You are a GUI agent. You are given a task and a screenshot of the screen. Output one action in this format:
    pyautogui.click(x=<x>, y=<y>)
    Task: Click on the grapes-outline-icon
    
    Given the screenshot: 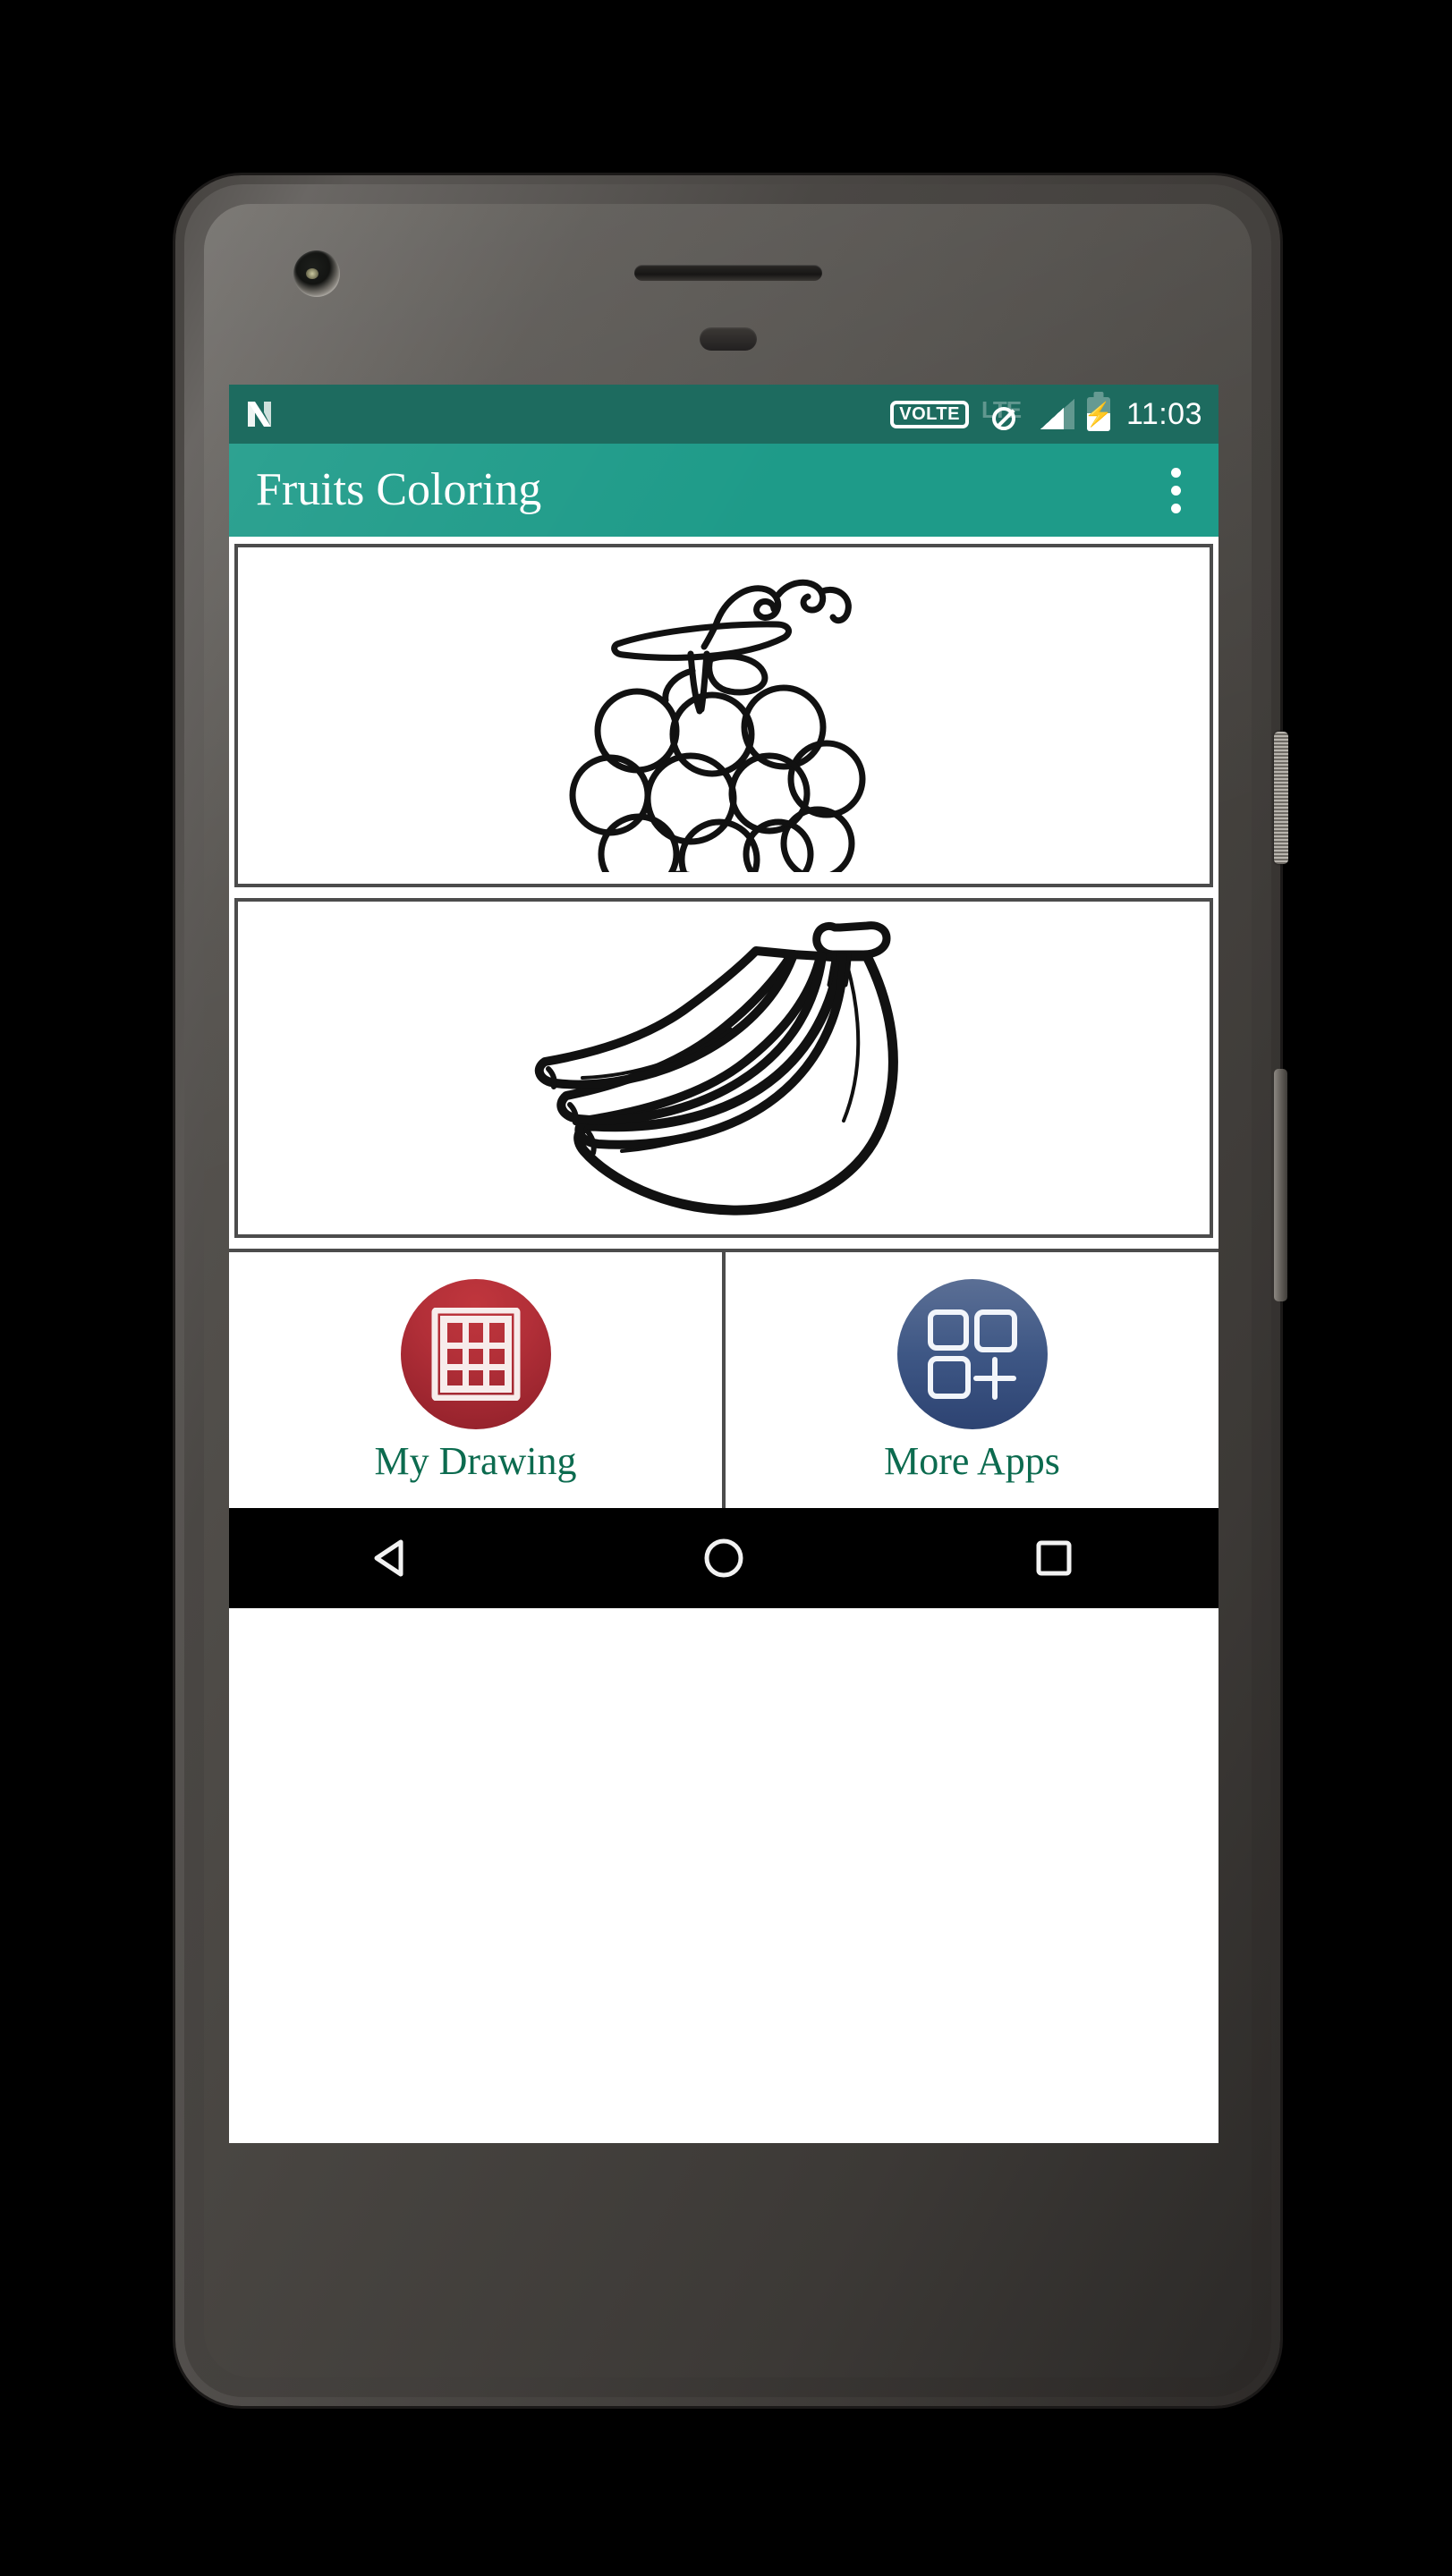 What is the action you would take?
    pyautogui.click(x=723, y=715)
    